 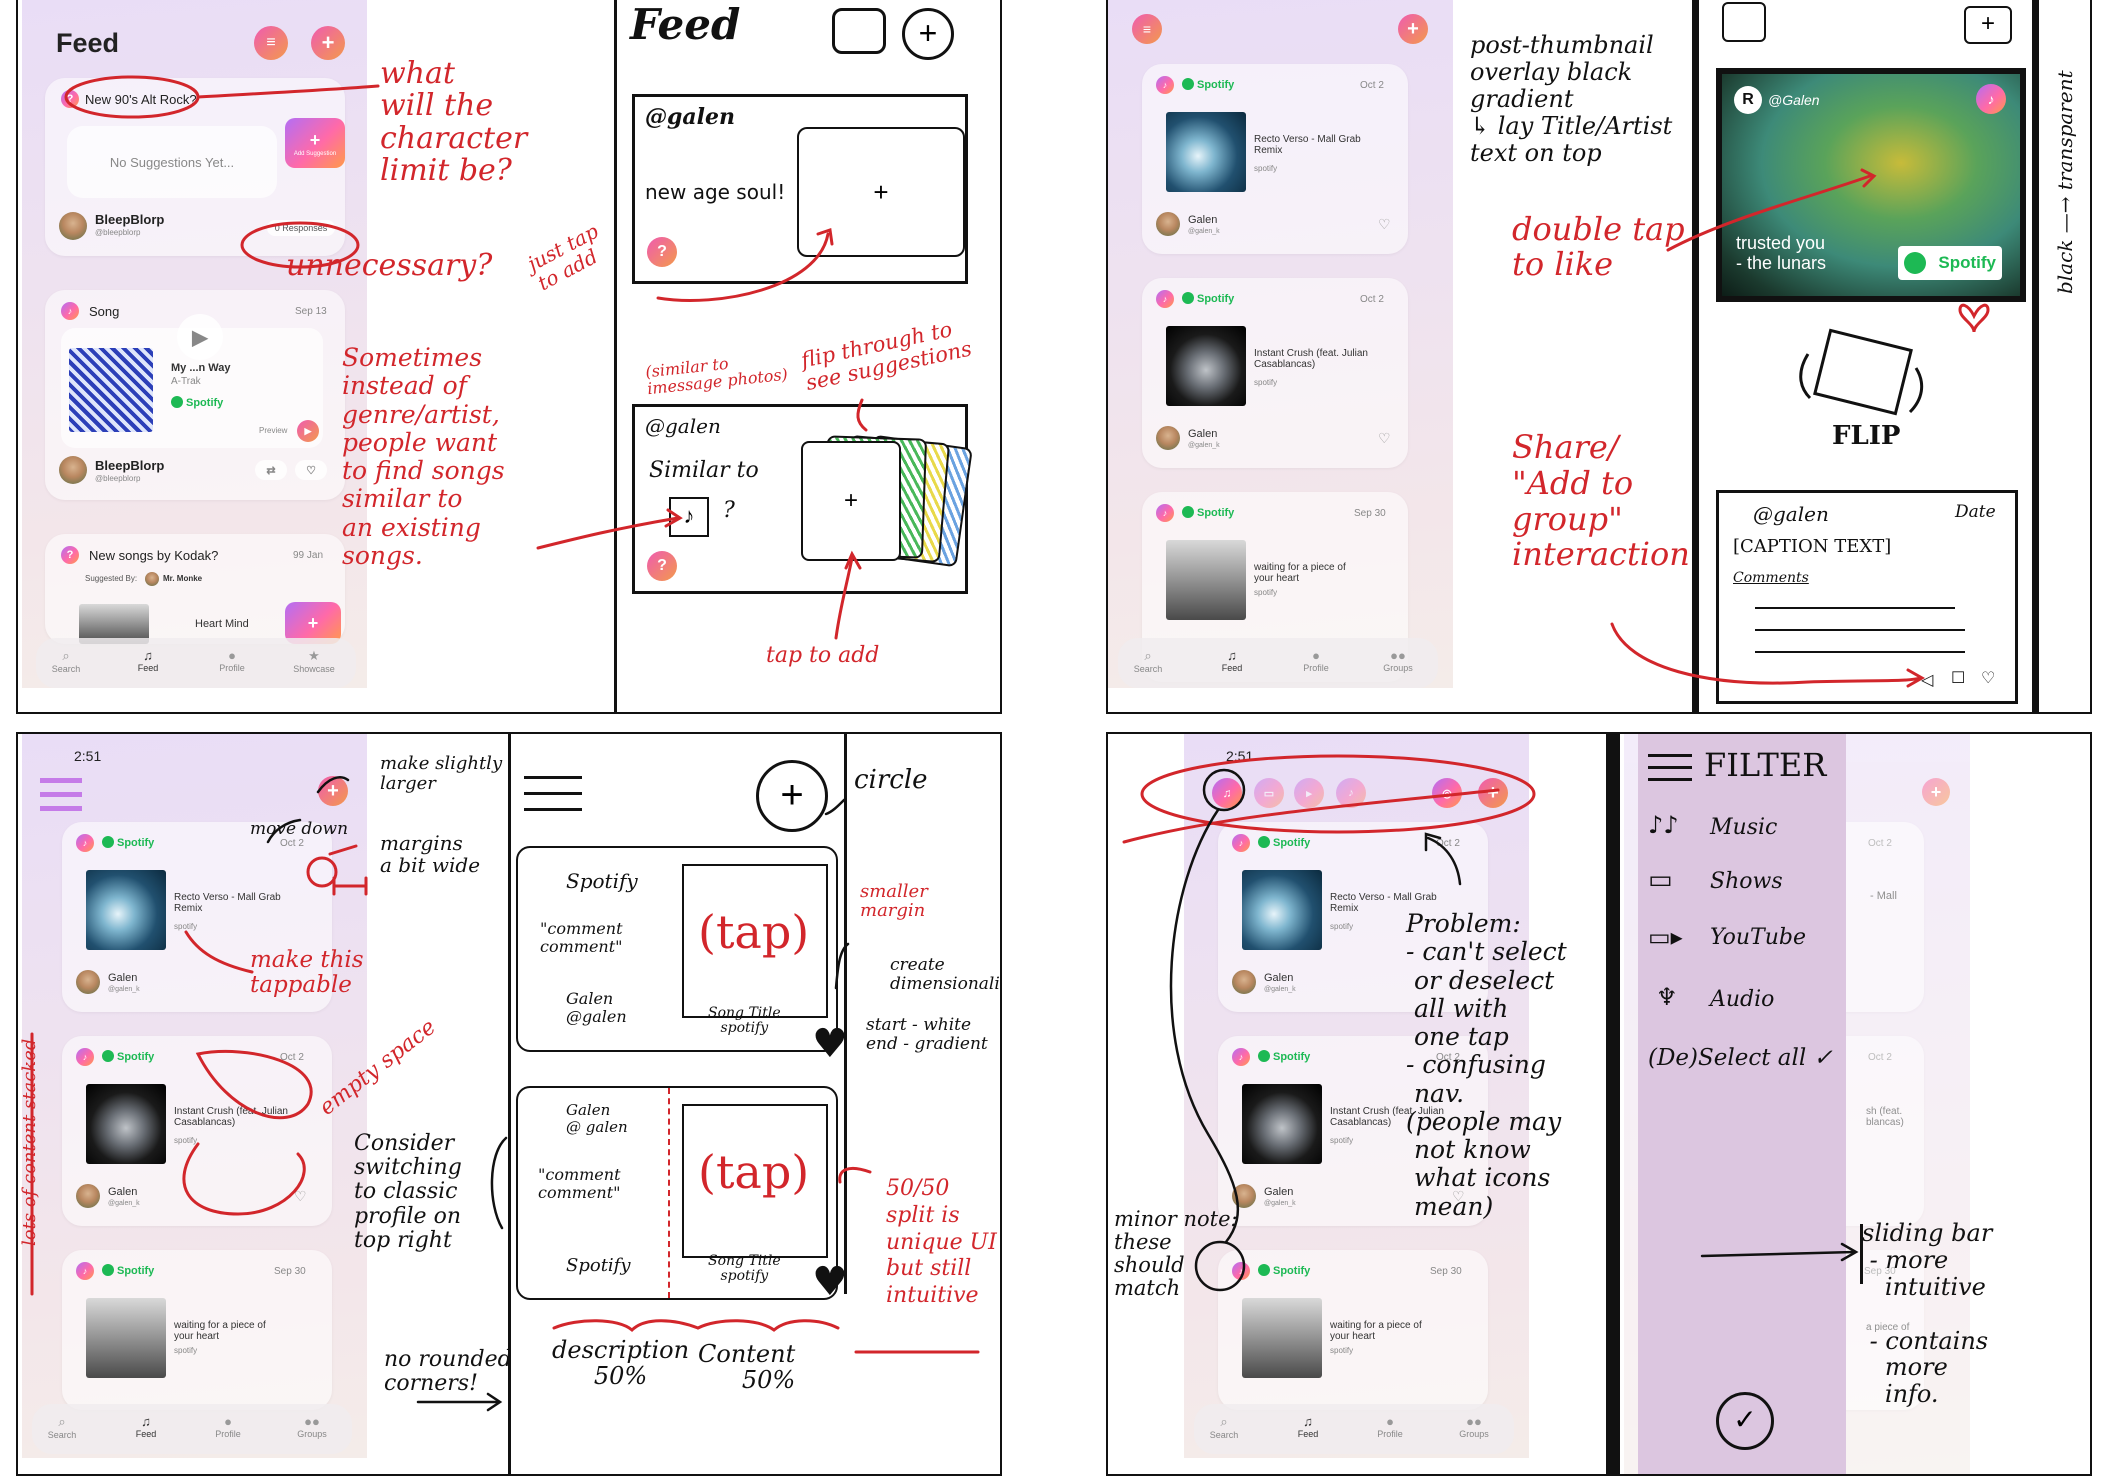 What do you see at coordinates (1206, 580) in the screenshot?
I see `album-art` at bounding box center [1206, 580].